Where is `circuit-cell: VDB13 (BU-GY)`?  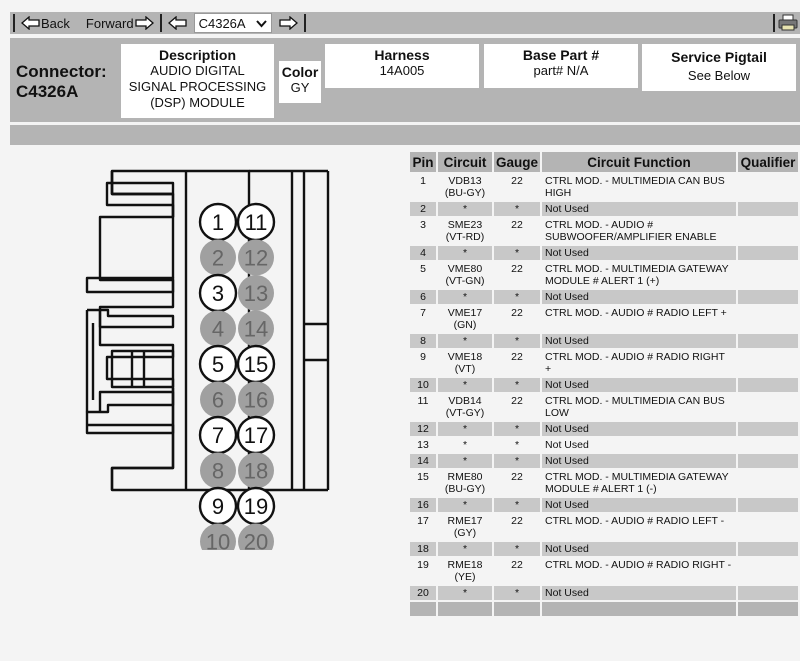 circuit-cell: VDB13 (BU-GY) is located at coordinates (465, 187).